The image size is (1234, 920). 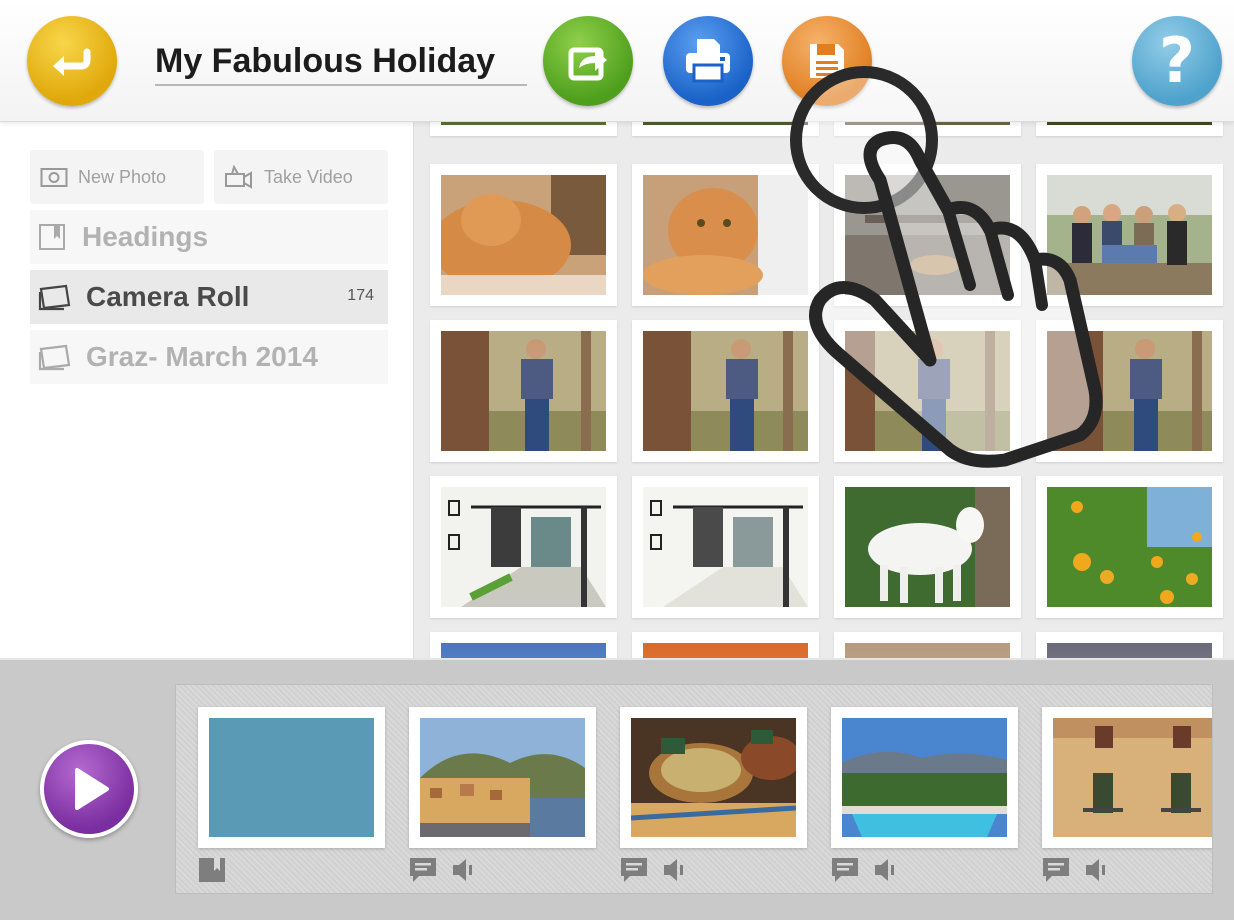 I want to click on share-icon, so click(x=587, y=64).